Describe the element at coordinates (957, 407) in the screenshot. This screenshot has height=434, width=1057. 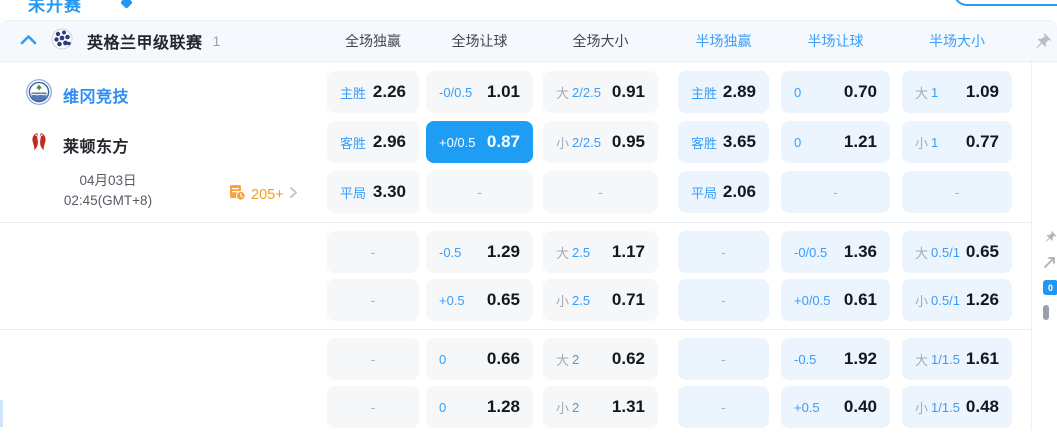
I see `odds-cell: 小 1/1.5 0.48` at that location.